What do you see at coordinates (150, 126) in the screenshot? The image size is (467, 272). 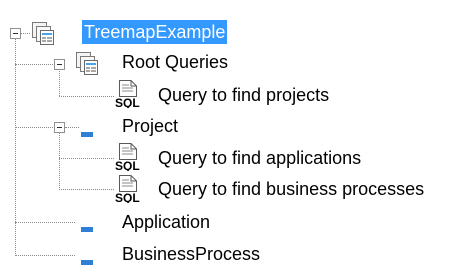 I see `tree-node-label: Project` at bounding box center [150, 126].